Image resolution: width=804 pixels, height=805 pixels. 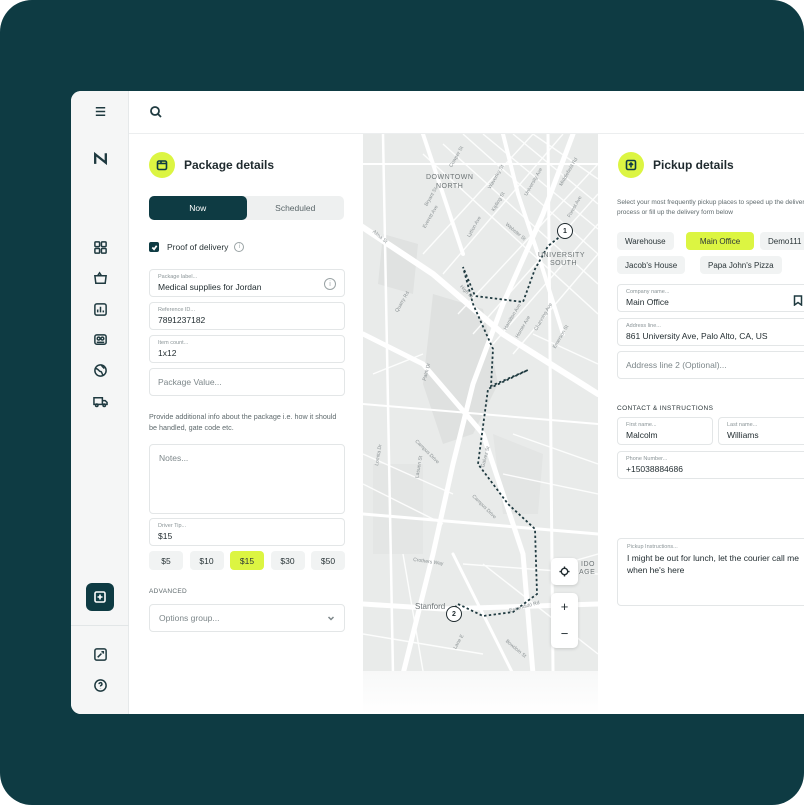 What do you see at coordinates (710, 298) in the screenshot?
I see `company-name-field: Company name... Main Office` at bounding box center [710, 298].